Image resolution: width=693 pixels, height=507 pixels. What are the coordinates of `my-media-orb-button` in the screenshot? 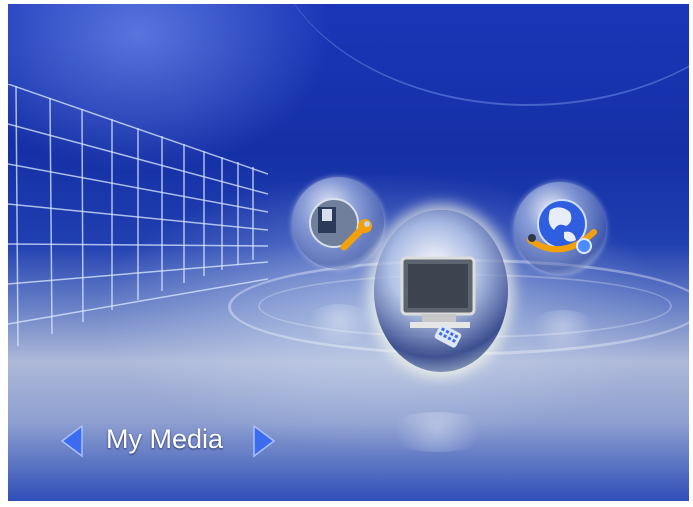 It's located at (441, 291).